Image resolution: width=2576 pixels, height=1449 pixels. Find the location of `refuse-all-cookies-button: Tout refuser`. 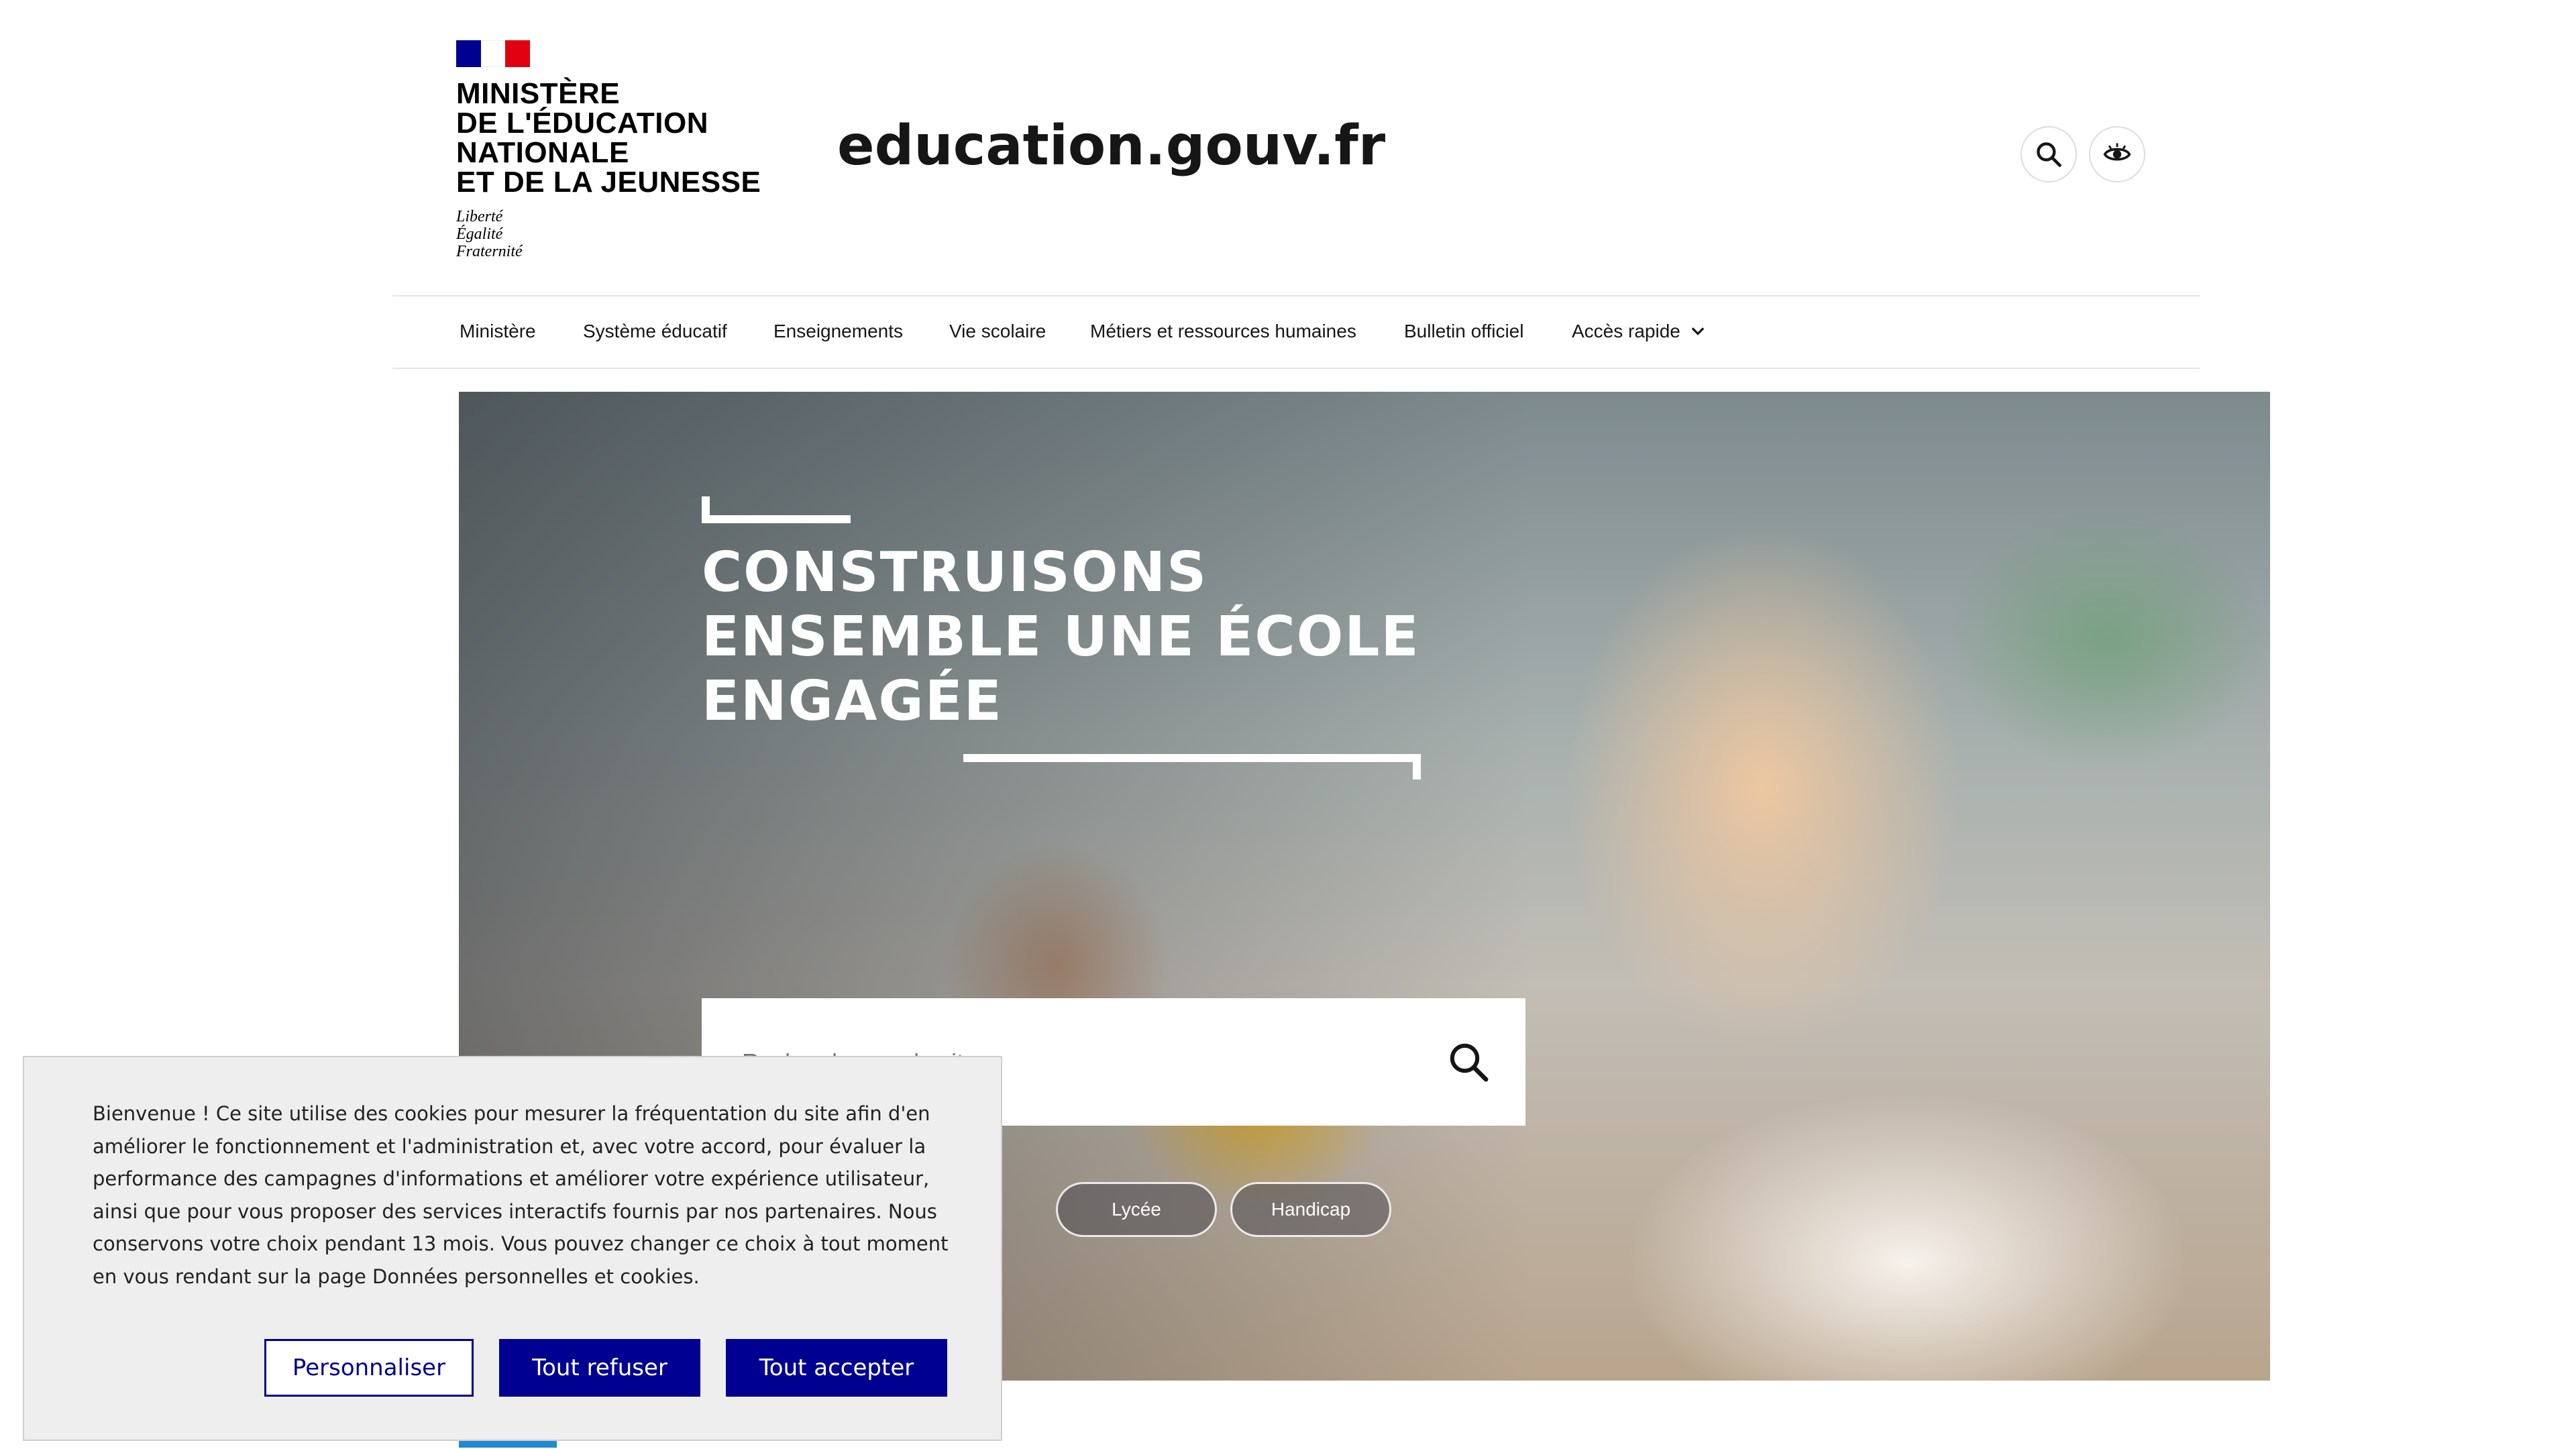

refuse-all-cookies-button: Tout refuser is located at coordinates (599, 1368).